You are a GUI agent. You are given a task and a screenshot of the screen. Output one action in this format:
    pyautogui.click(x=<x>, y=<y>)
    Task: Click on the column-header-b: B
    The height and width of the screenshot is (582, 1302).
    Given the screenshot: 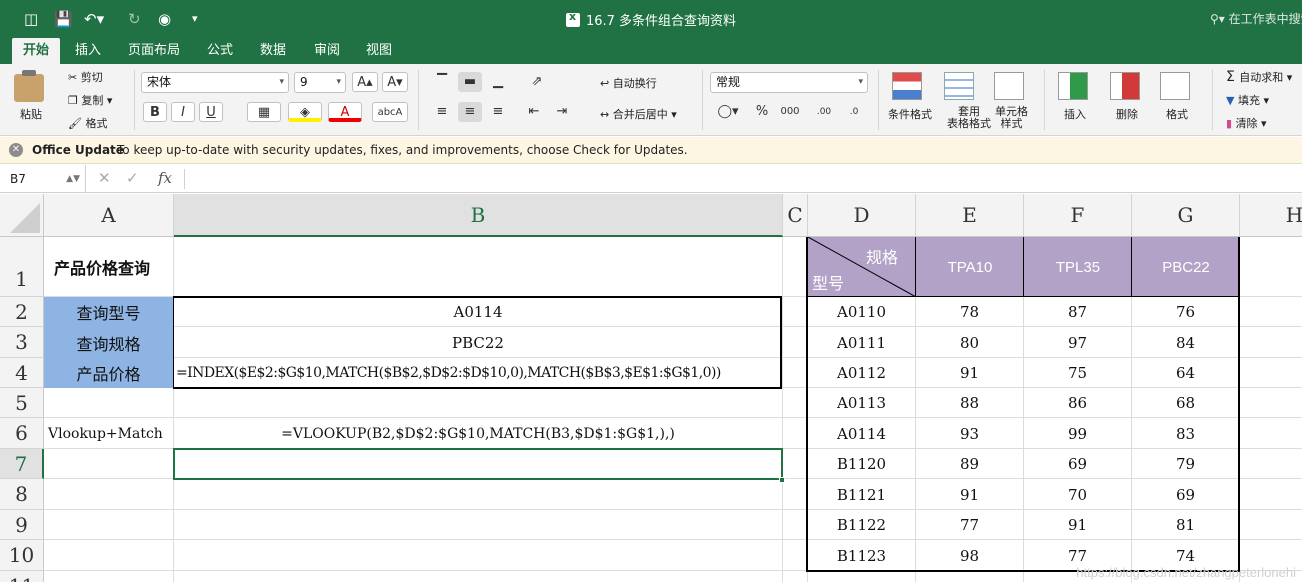 What is the action you would take?
    pyautogui.click(x=478, y=215)
    